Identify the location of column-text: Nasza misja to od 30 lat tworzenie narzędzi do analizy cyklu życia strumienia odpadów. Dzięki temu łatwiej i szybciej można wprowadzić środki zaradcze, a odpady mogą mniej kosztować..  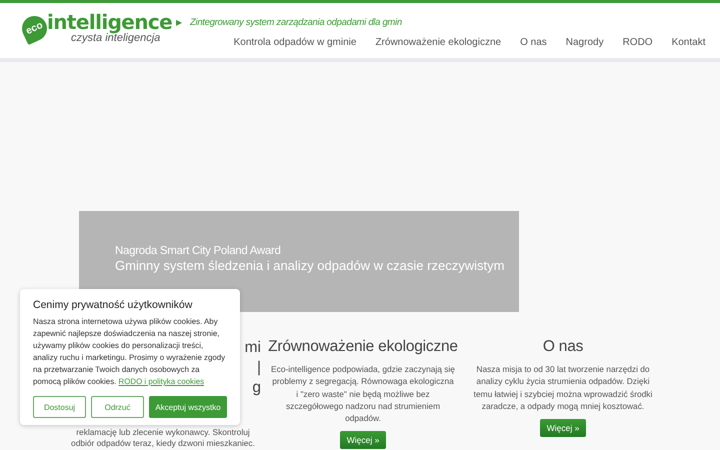
(563, 387).